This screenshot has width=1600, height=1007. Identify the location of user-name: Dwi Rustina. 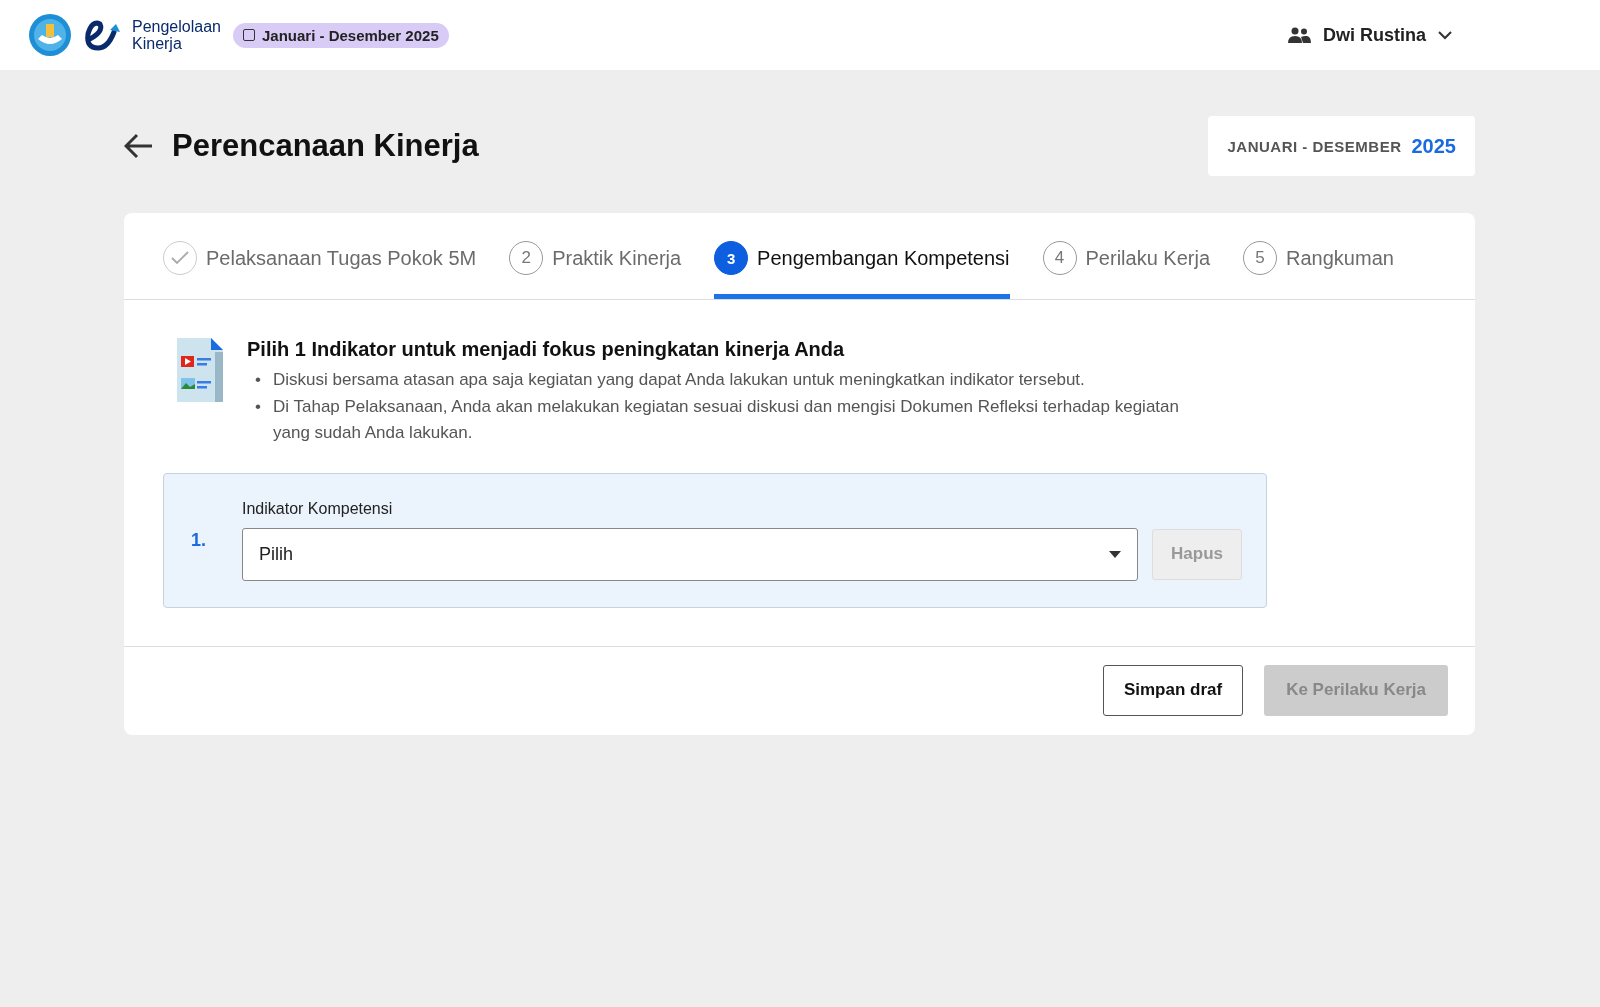
(1374, 35).